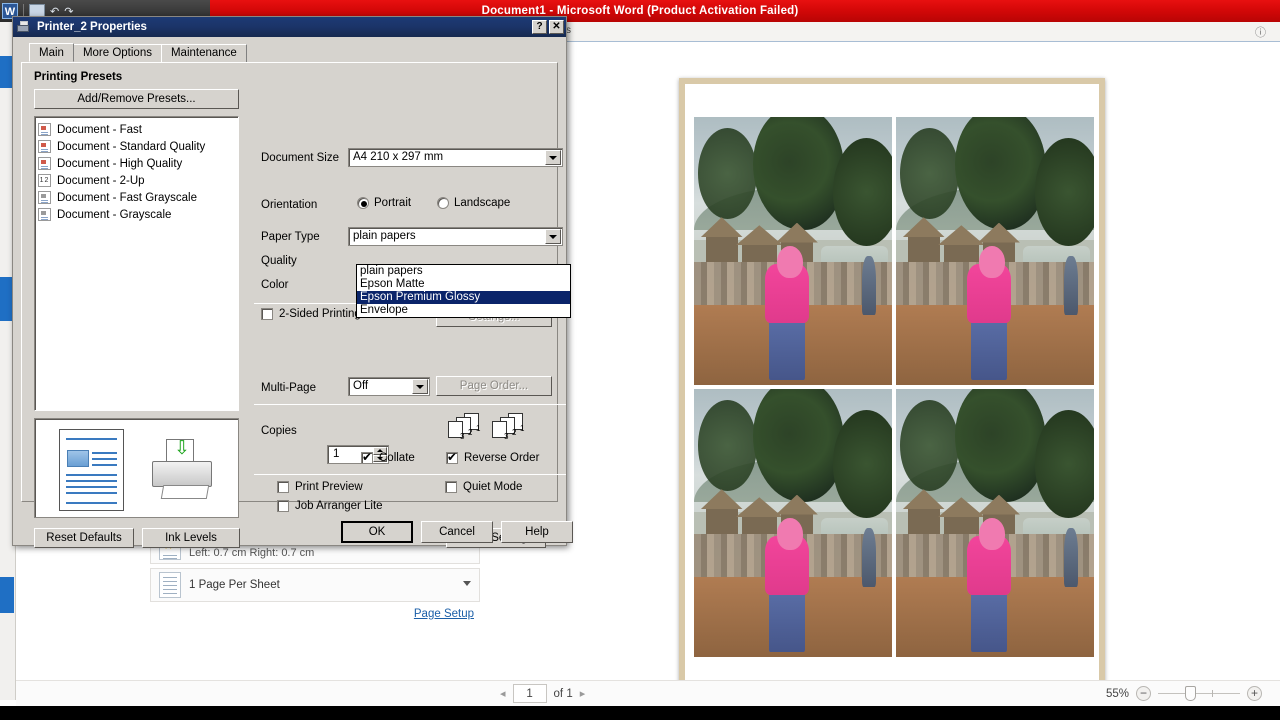  Describe the element at coordinates (300, 158) in the screenshot. I see `document-size-label: Document Size` at that location.